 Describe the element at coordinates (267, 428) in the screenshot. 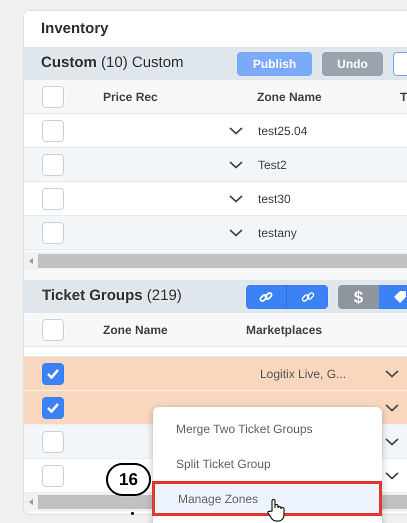

I see `menu-item: Merge Two Ticket Groups` at that location.